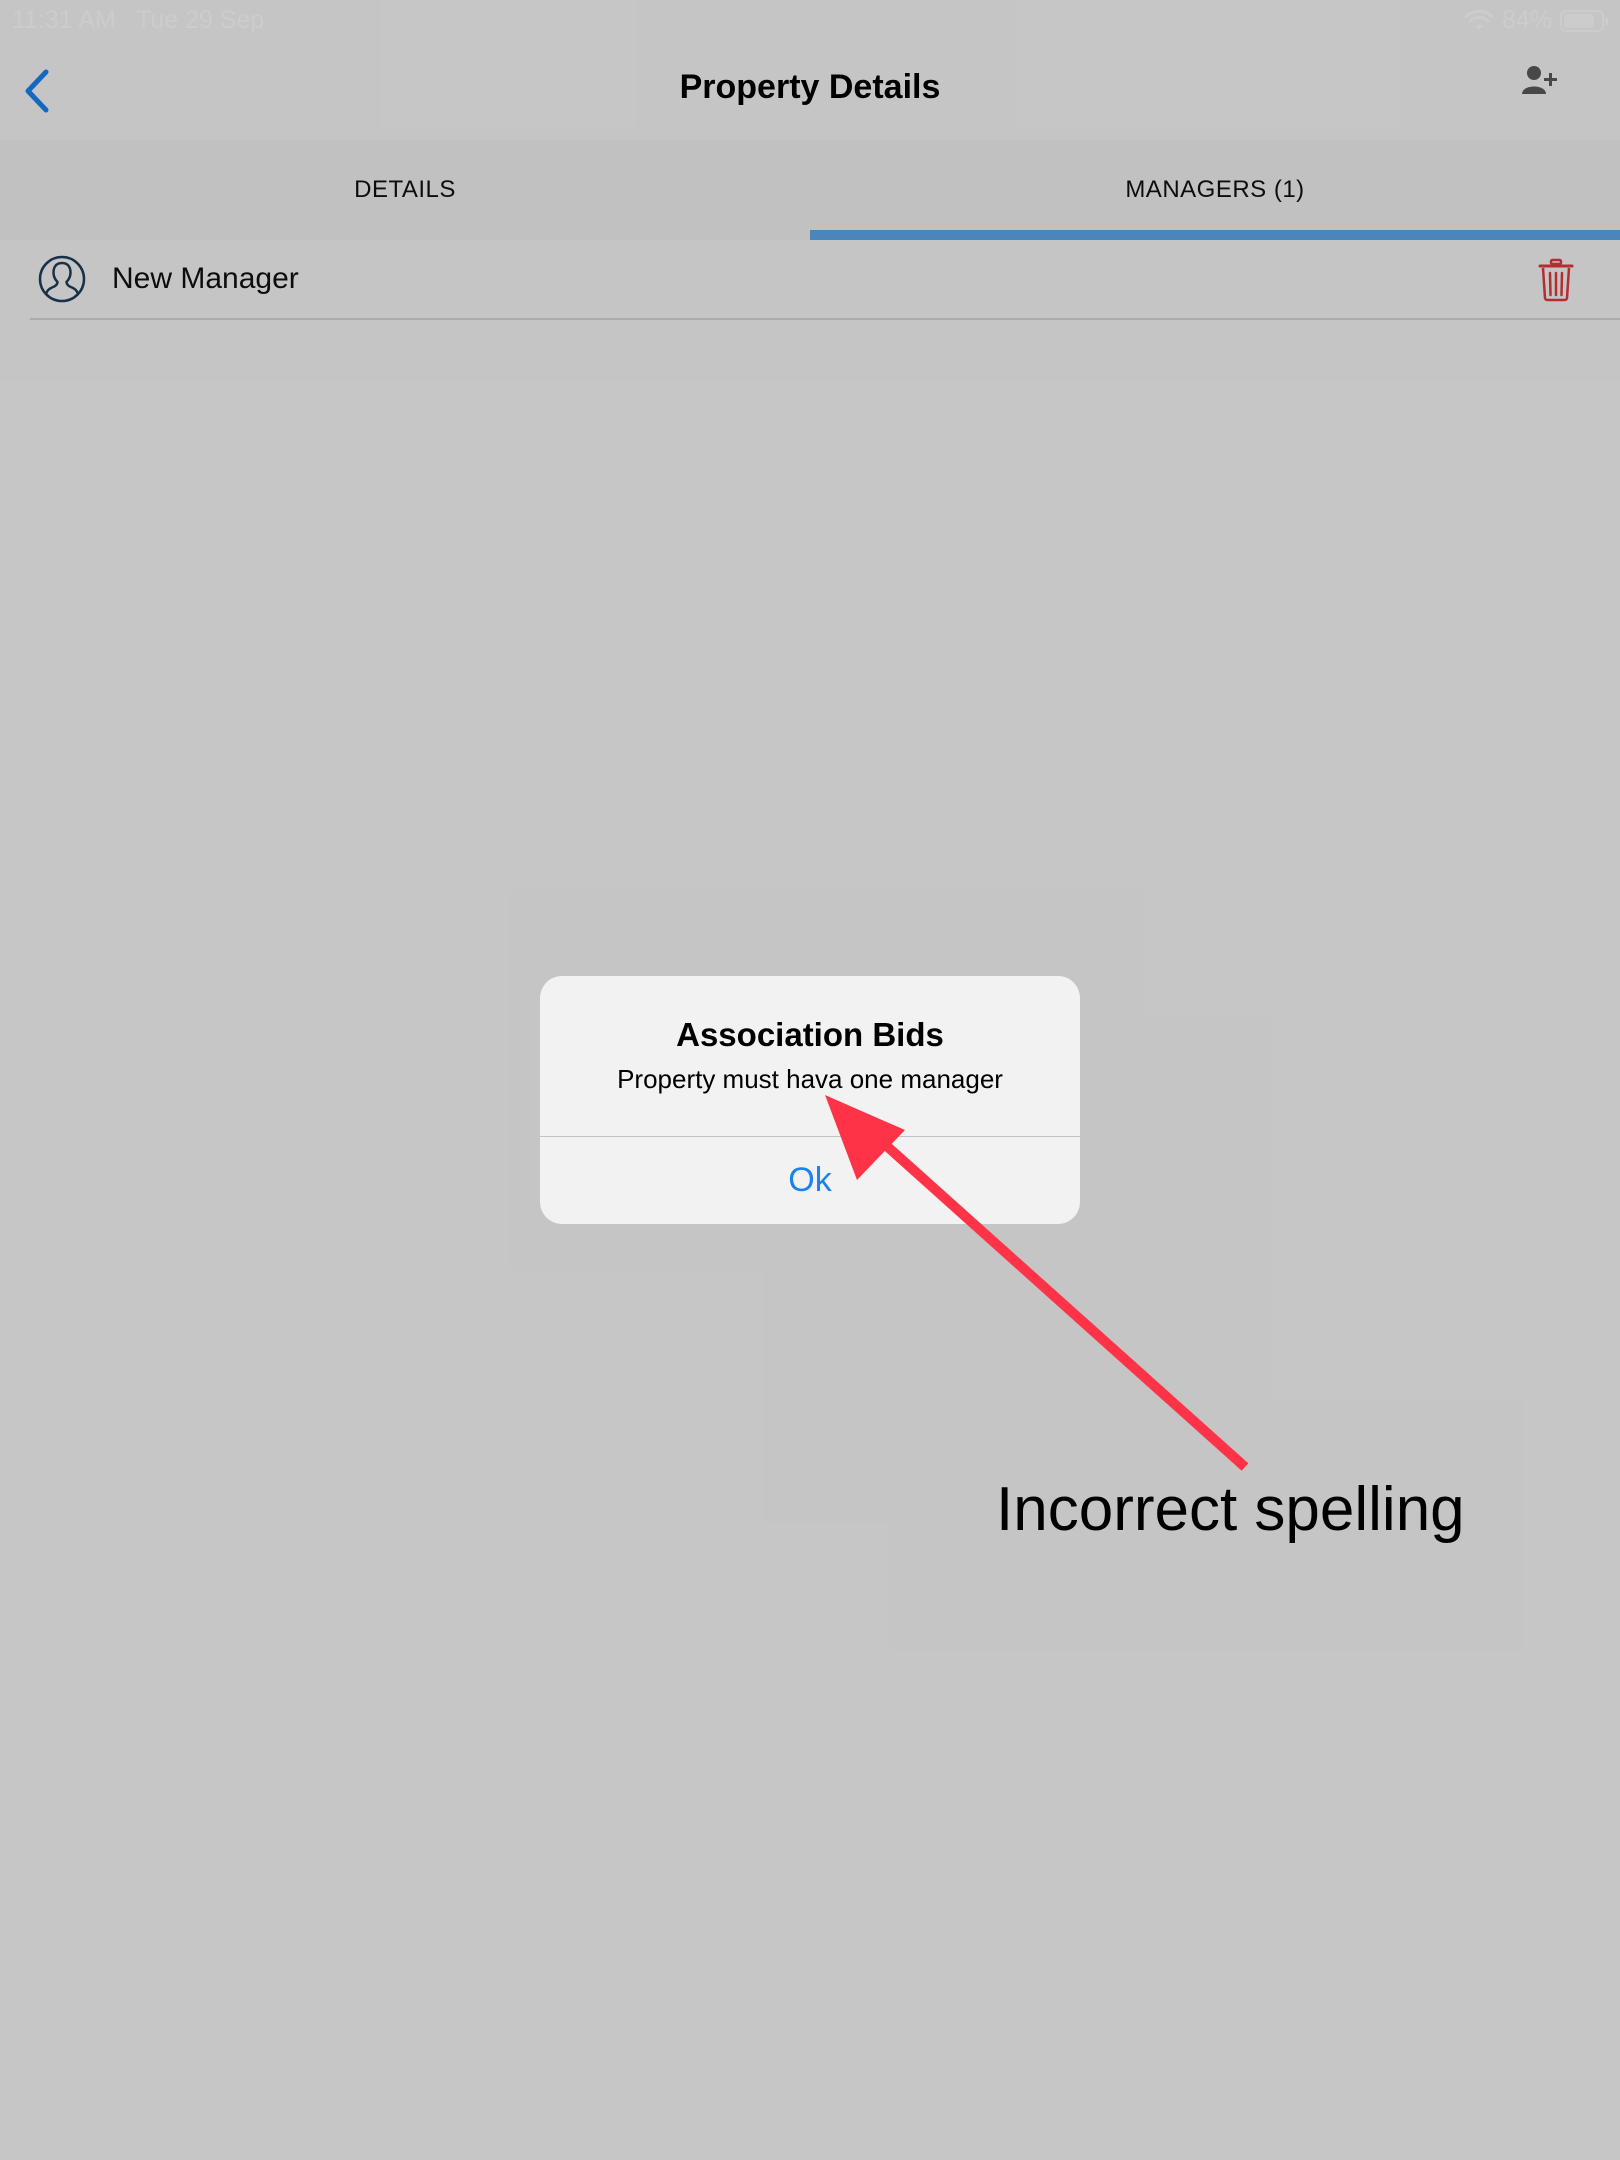 The width and height of the screenshot is (1620, 2160). I want to click on alert-message: Property must hava one manager, so click(810, 1079).